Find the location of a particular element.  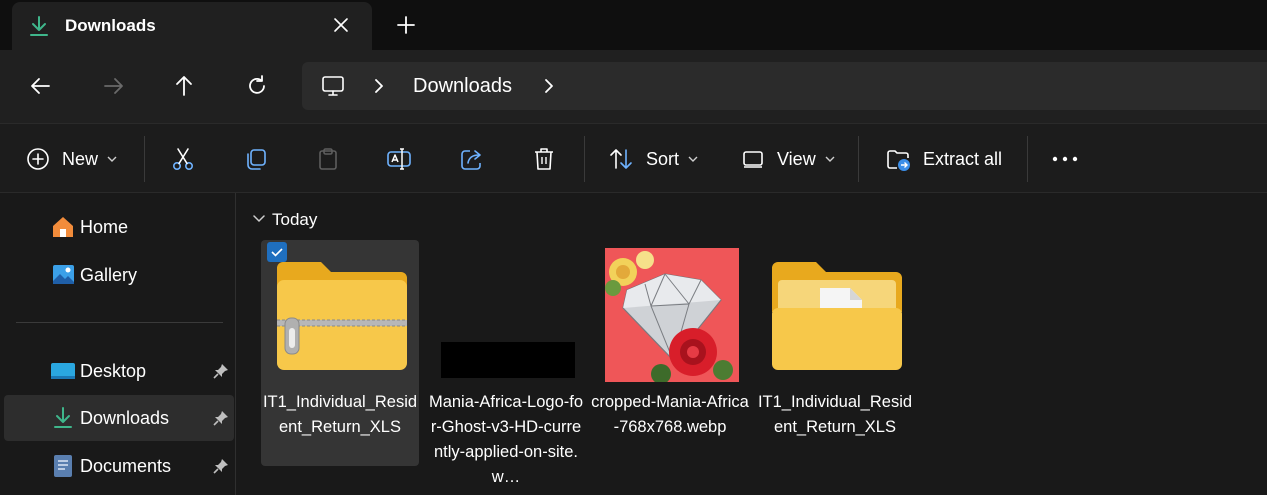

rename-button is located at coordinates (399, 159).